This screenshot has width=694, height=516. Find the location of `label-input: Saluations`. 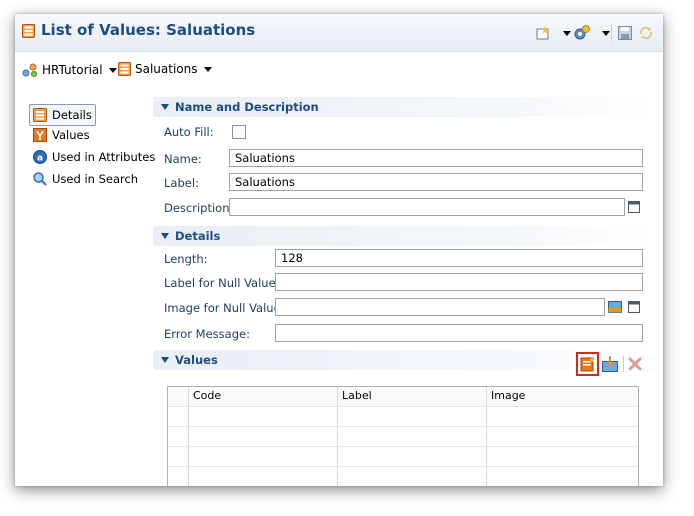

label-input: Saluations is located at coordinates (436, 182).